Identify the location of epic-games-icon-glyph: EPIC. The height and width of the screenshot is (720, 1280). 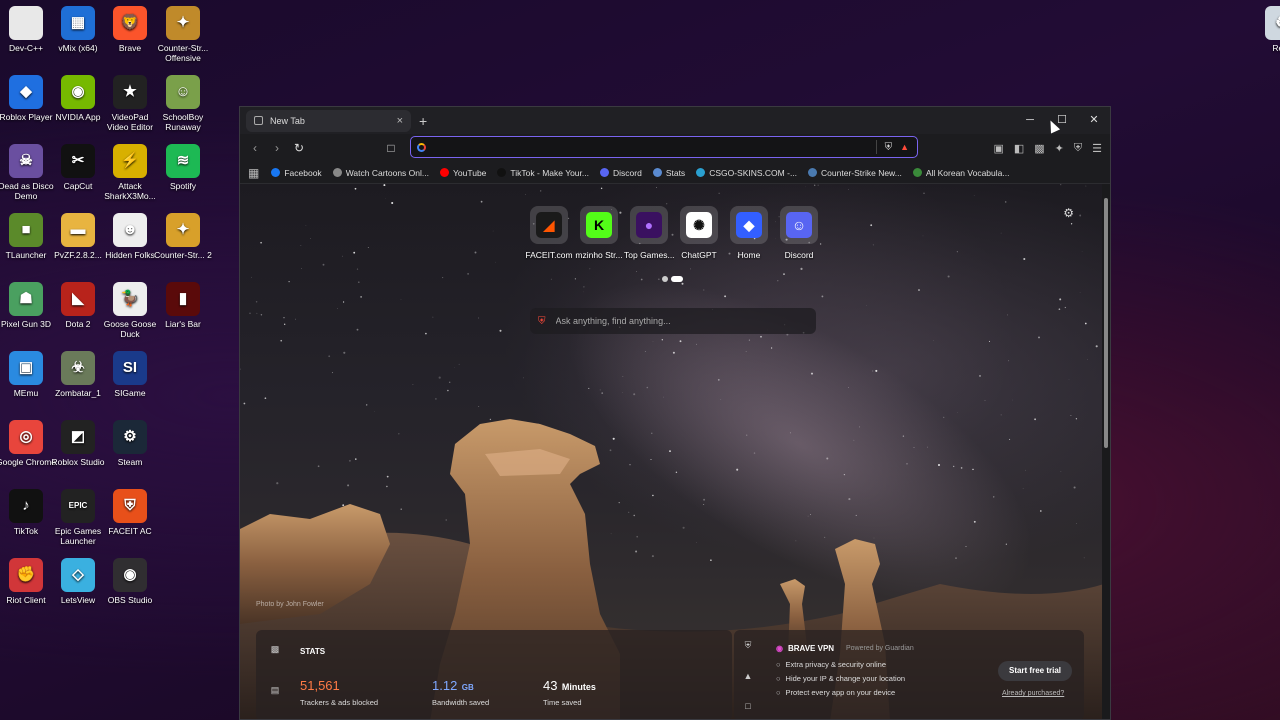
(78, 505).